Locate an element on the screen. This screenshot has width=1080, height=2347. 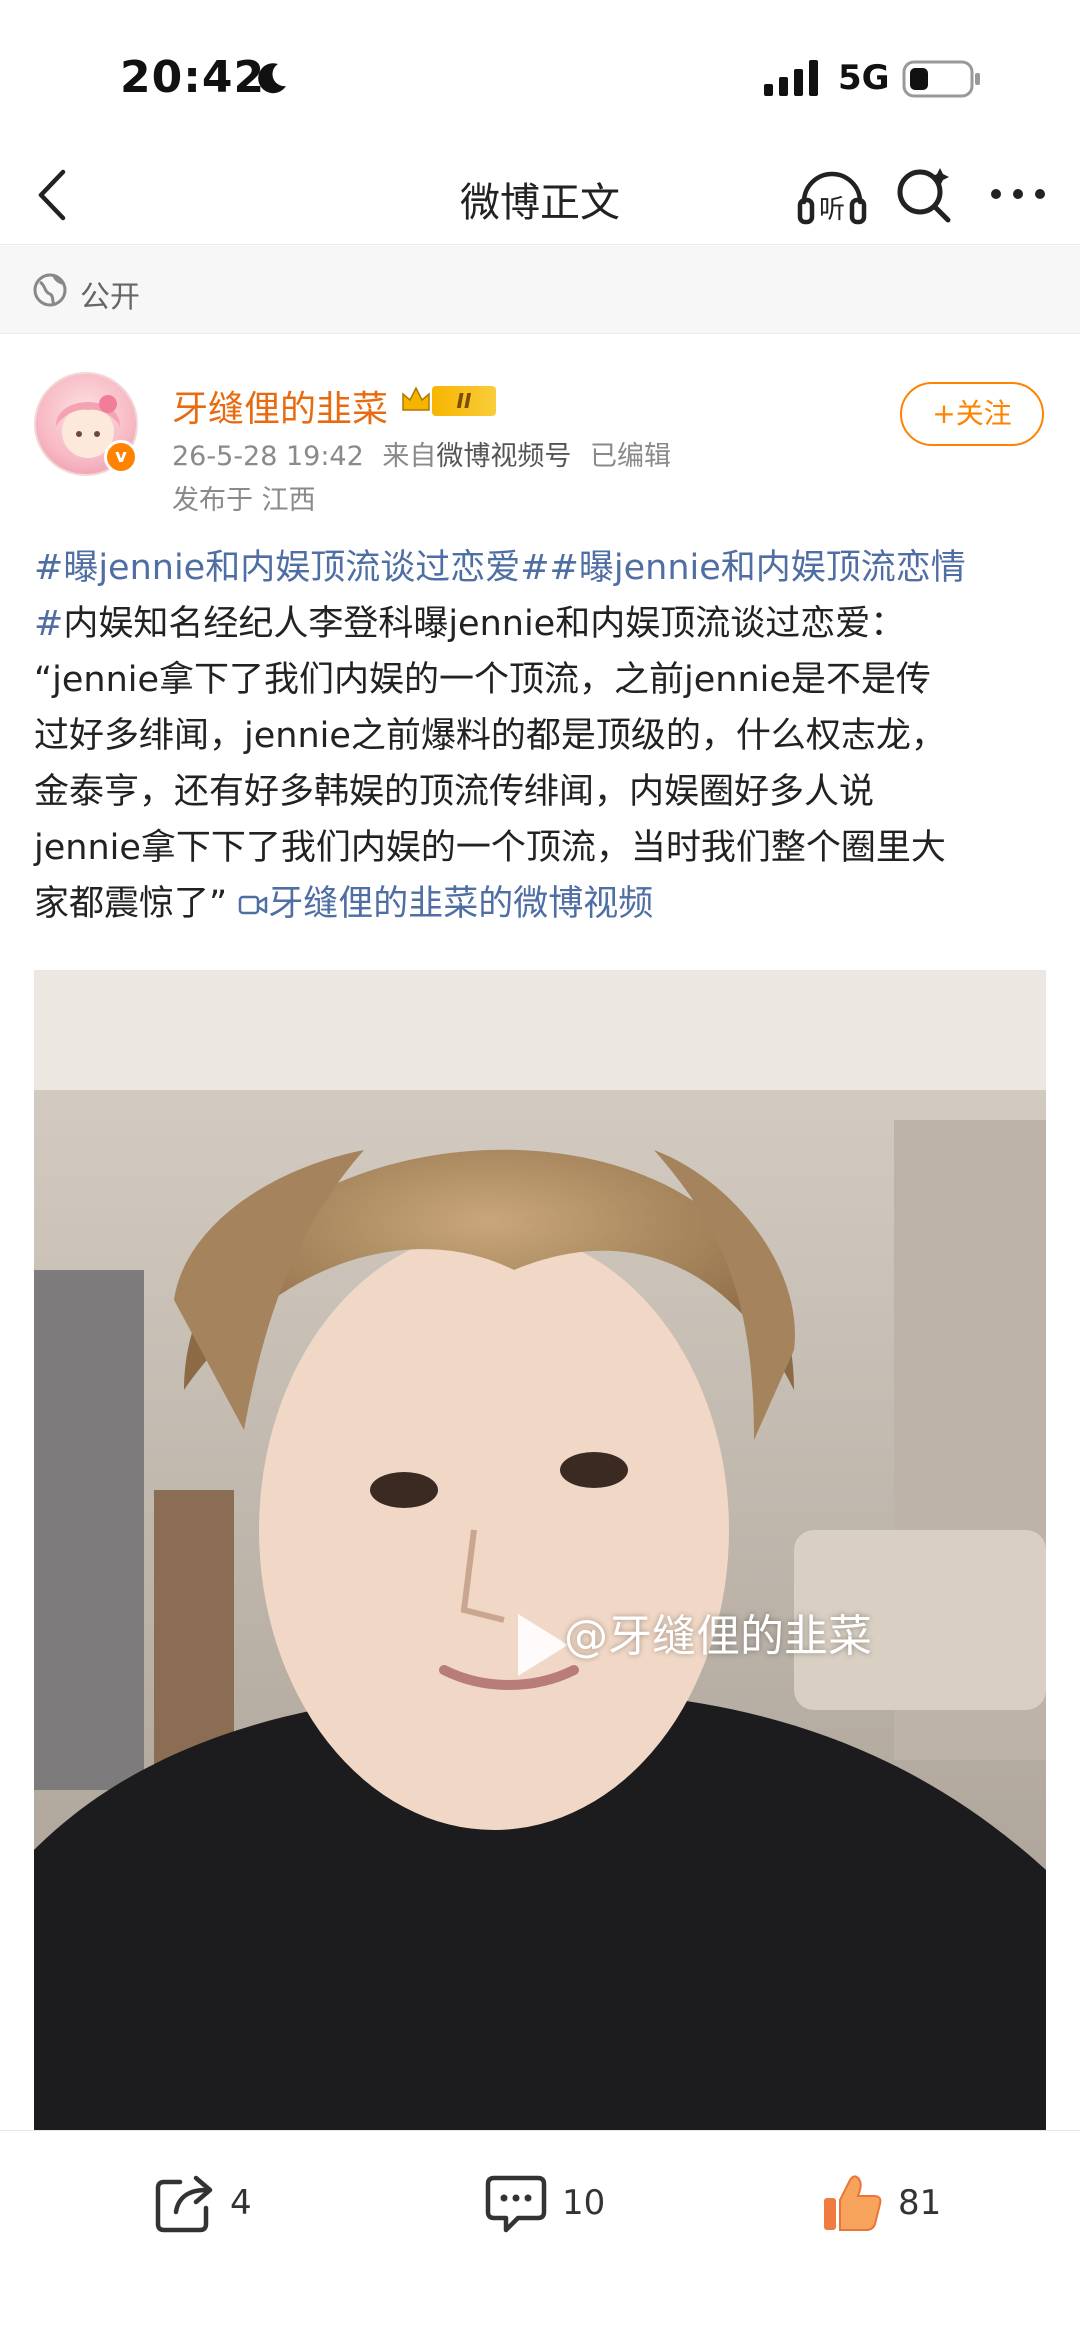
share-icon is located at coordinates (184, 2204).